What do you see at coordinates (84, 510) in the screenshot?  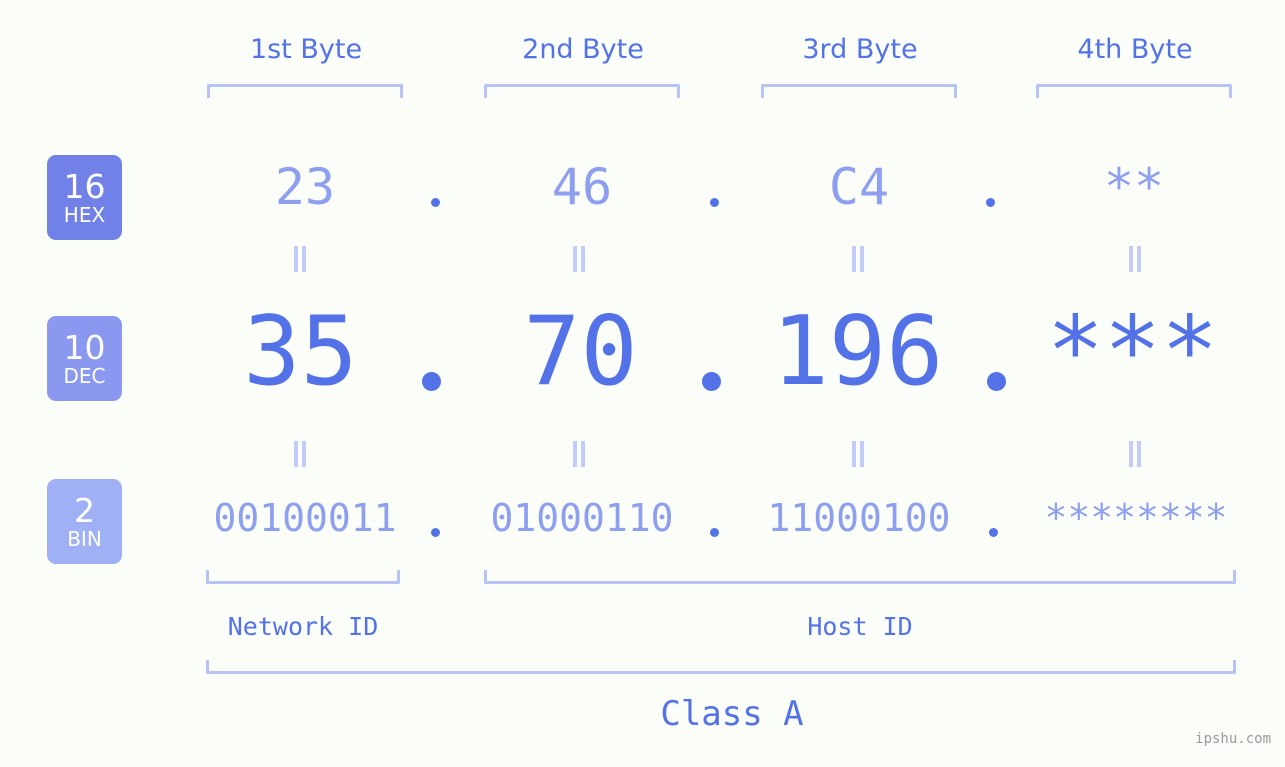 I see `base-badge-bin-number: 2` at bounding box center [84, 510].